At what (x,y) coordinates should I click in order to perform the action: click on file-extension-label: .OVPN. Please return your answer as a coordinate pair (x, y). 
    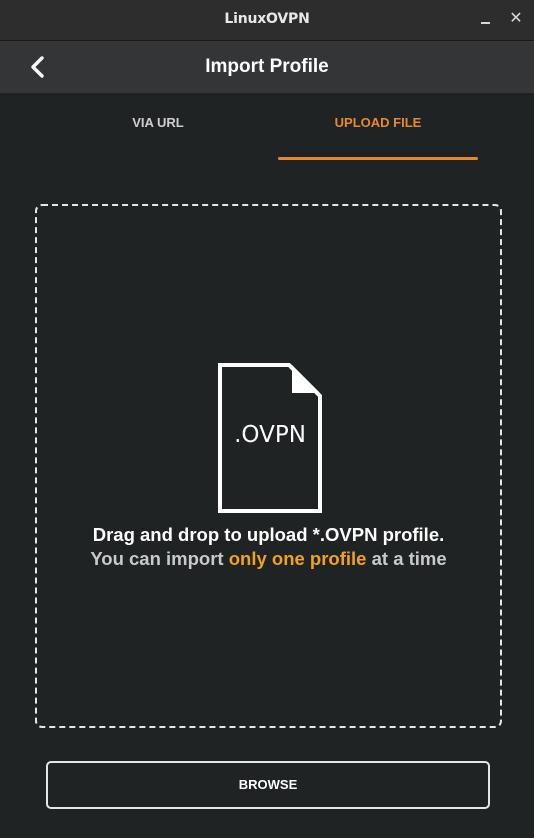
    Looking at the image, I should click on (270, 435).